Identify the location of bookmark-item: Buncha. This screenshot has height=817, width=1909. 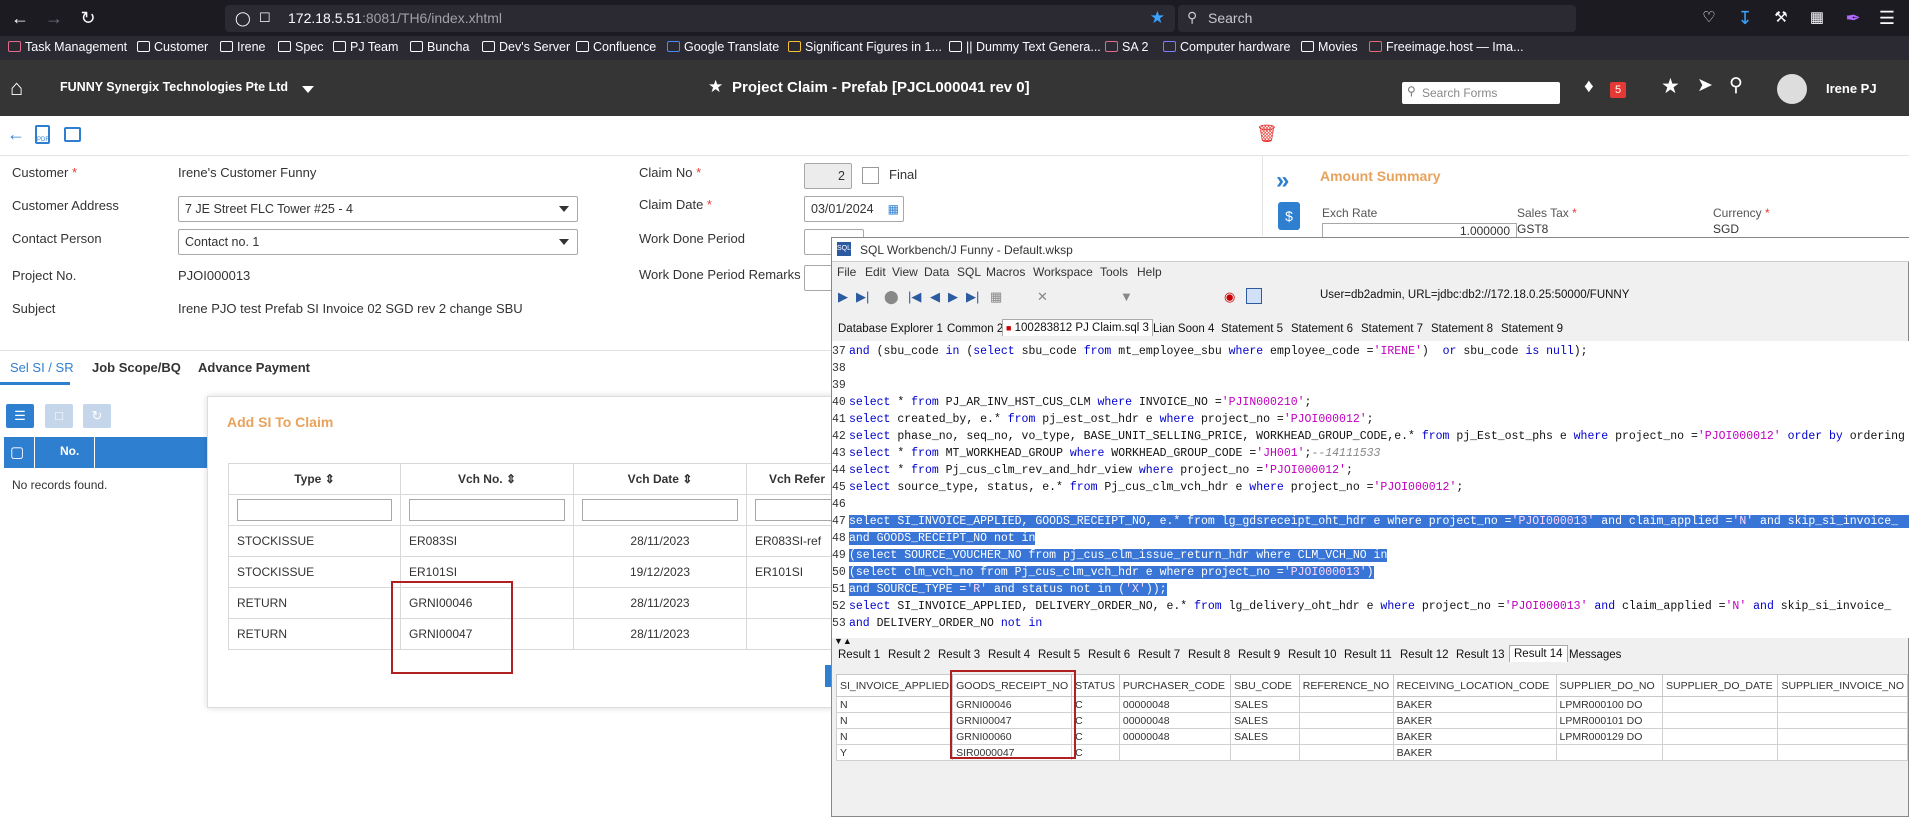
(439, 47).